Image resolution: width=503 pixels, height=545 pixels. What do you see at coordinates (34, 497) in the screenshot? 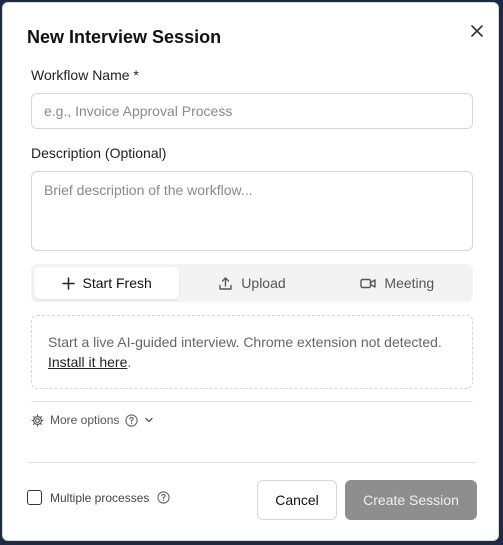
I see `multiple-processes-checkbox` at bounding box center [34, 497].